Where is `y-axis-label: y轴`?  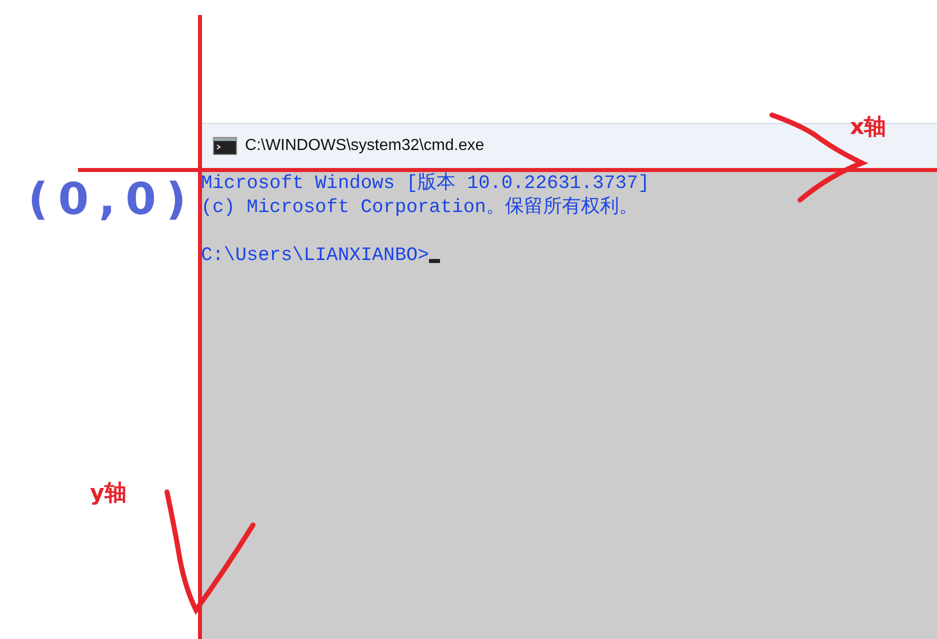 y-axis-label: y轴 is located at coordinates (108, 494).